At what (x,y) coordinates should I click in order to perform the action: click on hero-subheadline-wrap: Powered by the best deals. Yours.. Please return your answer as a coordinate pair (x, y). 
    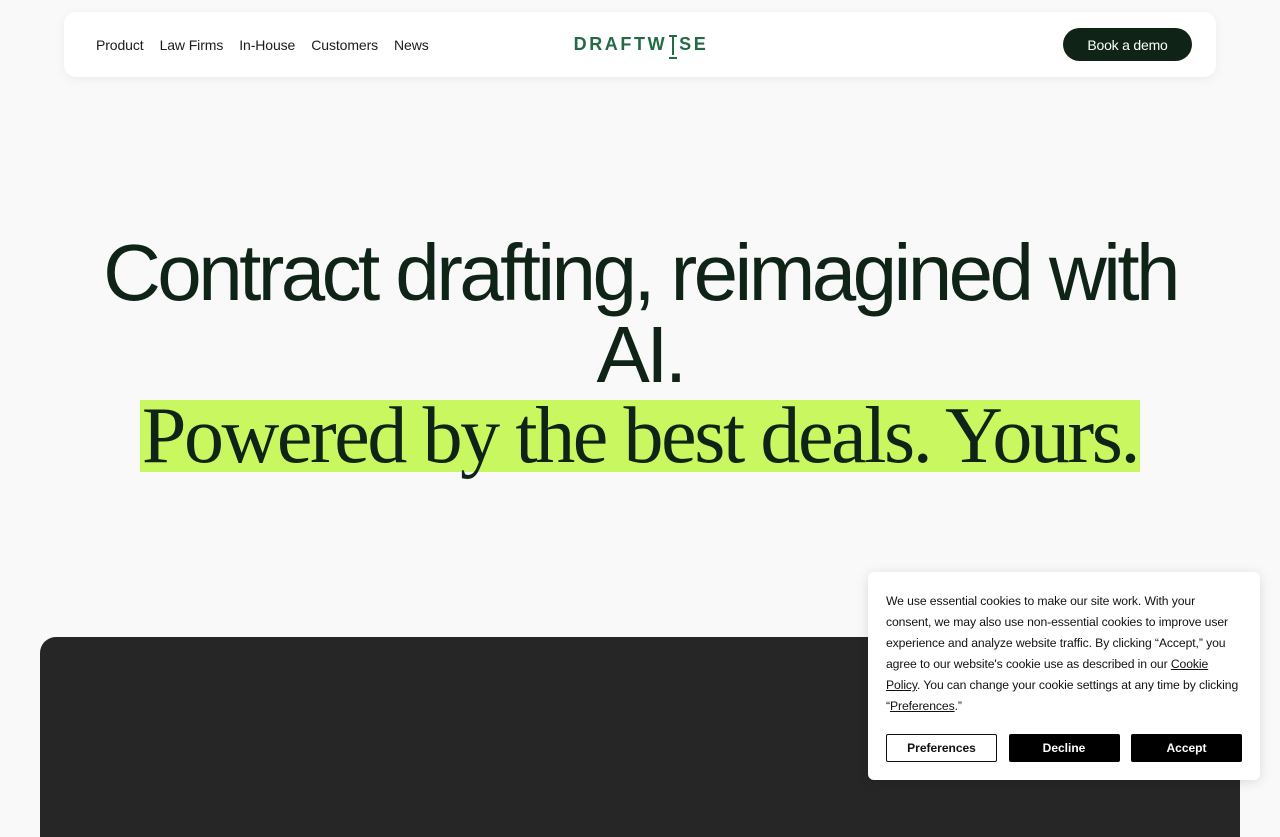
    Looking at the image, I should click on (640, 436).